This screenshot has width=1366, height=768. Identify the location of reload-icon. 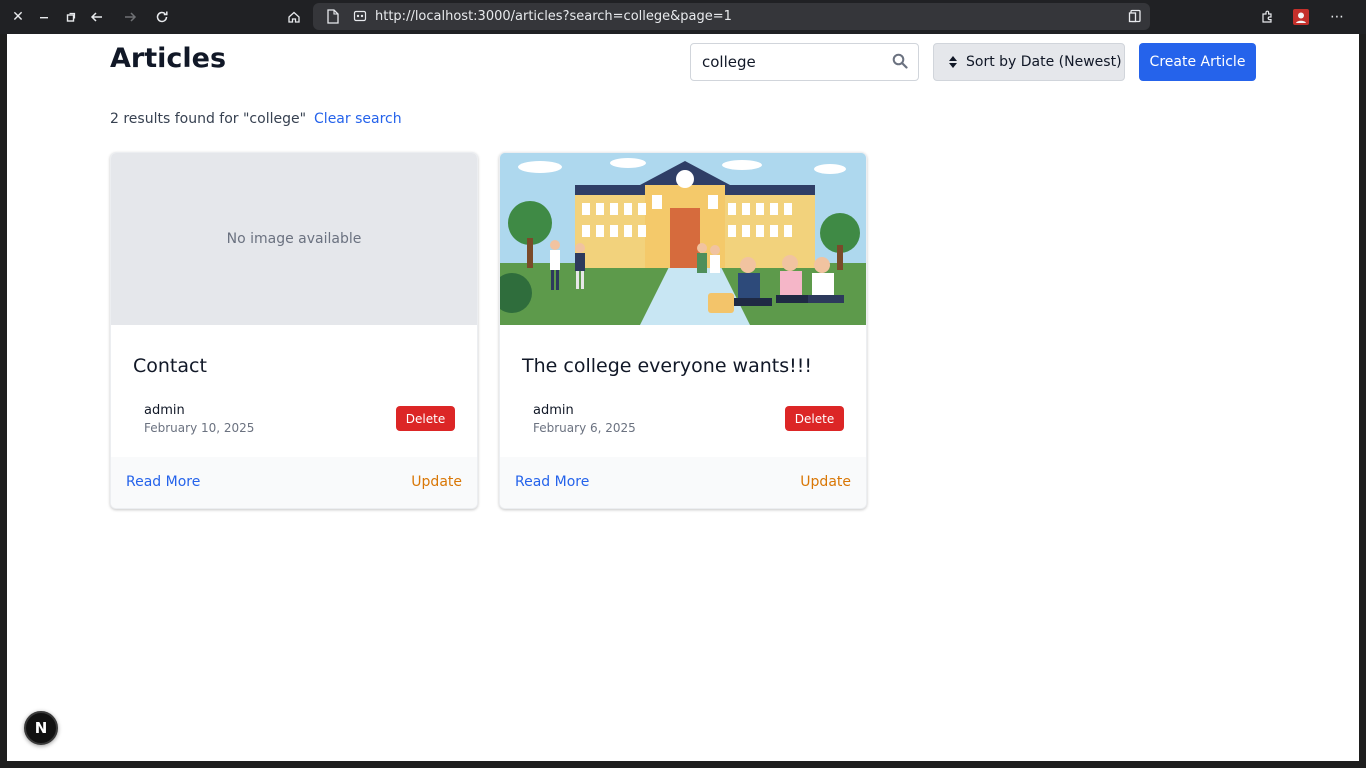
(162, 17).